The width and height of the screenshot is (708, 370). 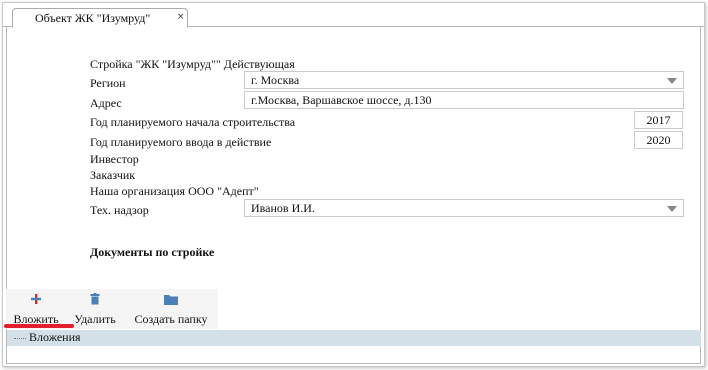 I want to click on address-label: Адрес, so click(x=106, y=103).